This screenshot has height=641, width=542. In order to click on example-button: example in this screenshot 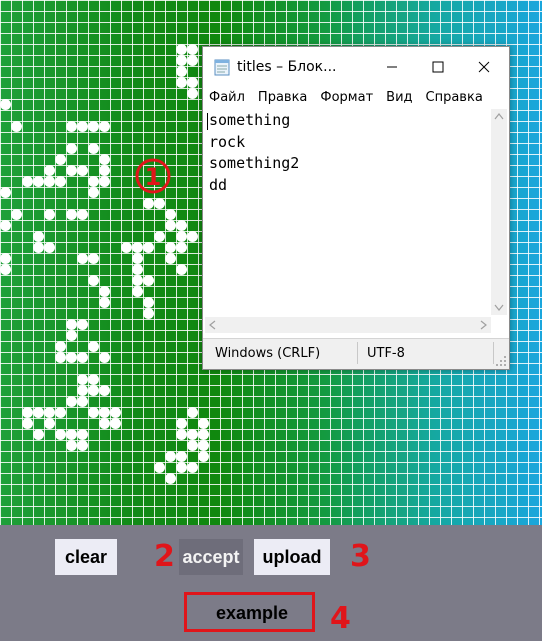, I will do `click(252, 613)`.